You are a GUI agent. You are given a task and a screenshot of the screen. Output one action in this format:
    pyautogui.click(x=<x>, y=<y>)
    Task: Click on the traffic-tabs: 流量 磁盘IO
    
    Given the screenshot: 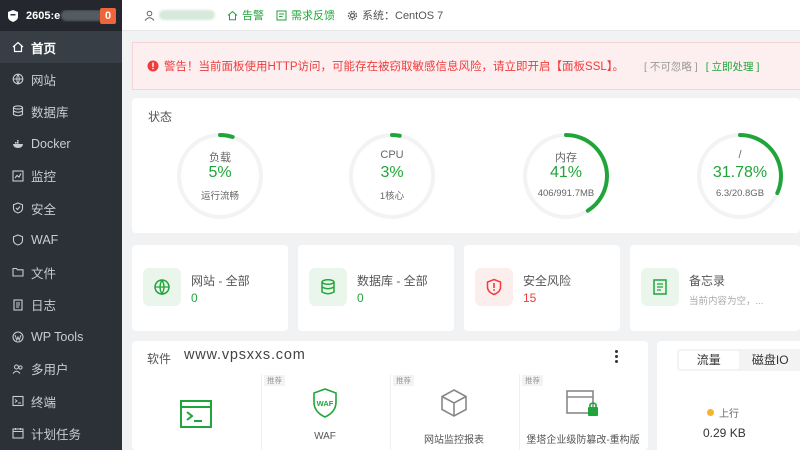 What is the action you would take?
    pyautogui.click(x=738, y=360)
    